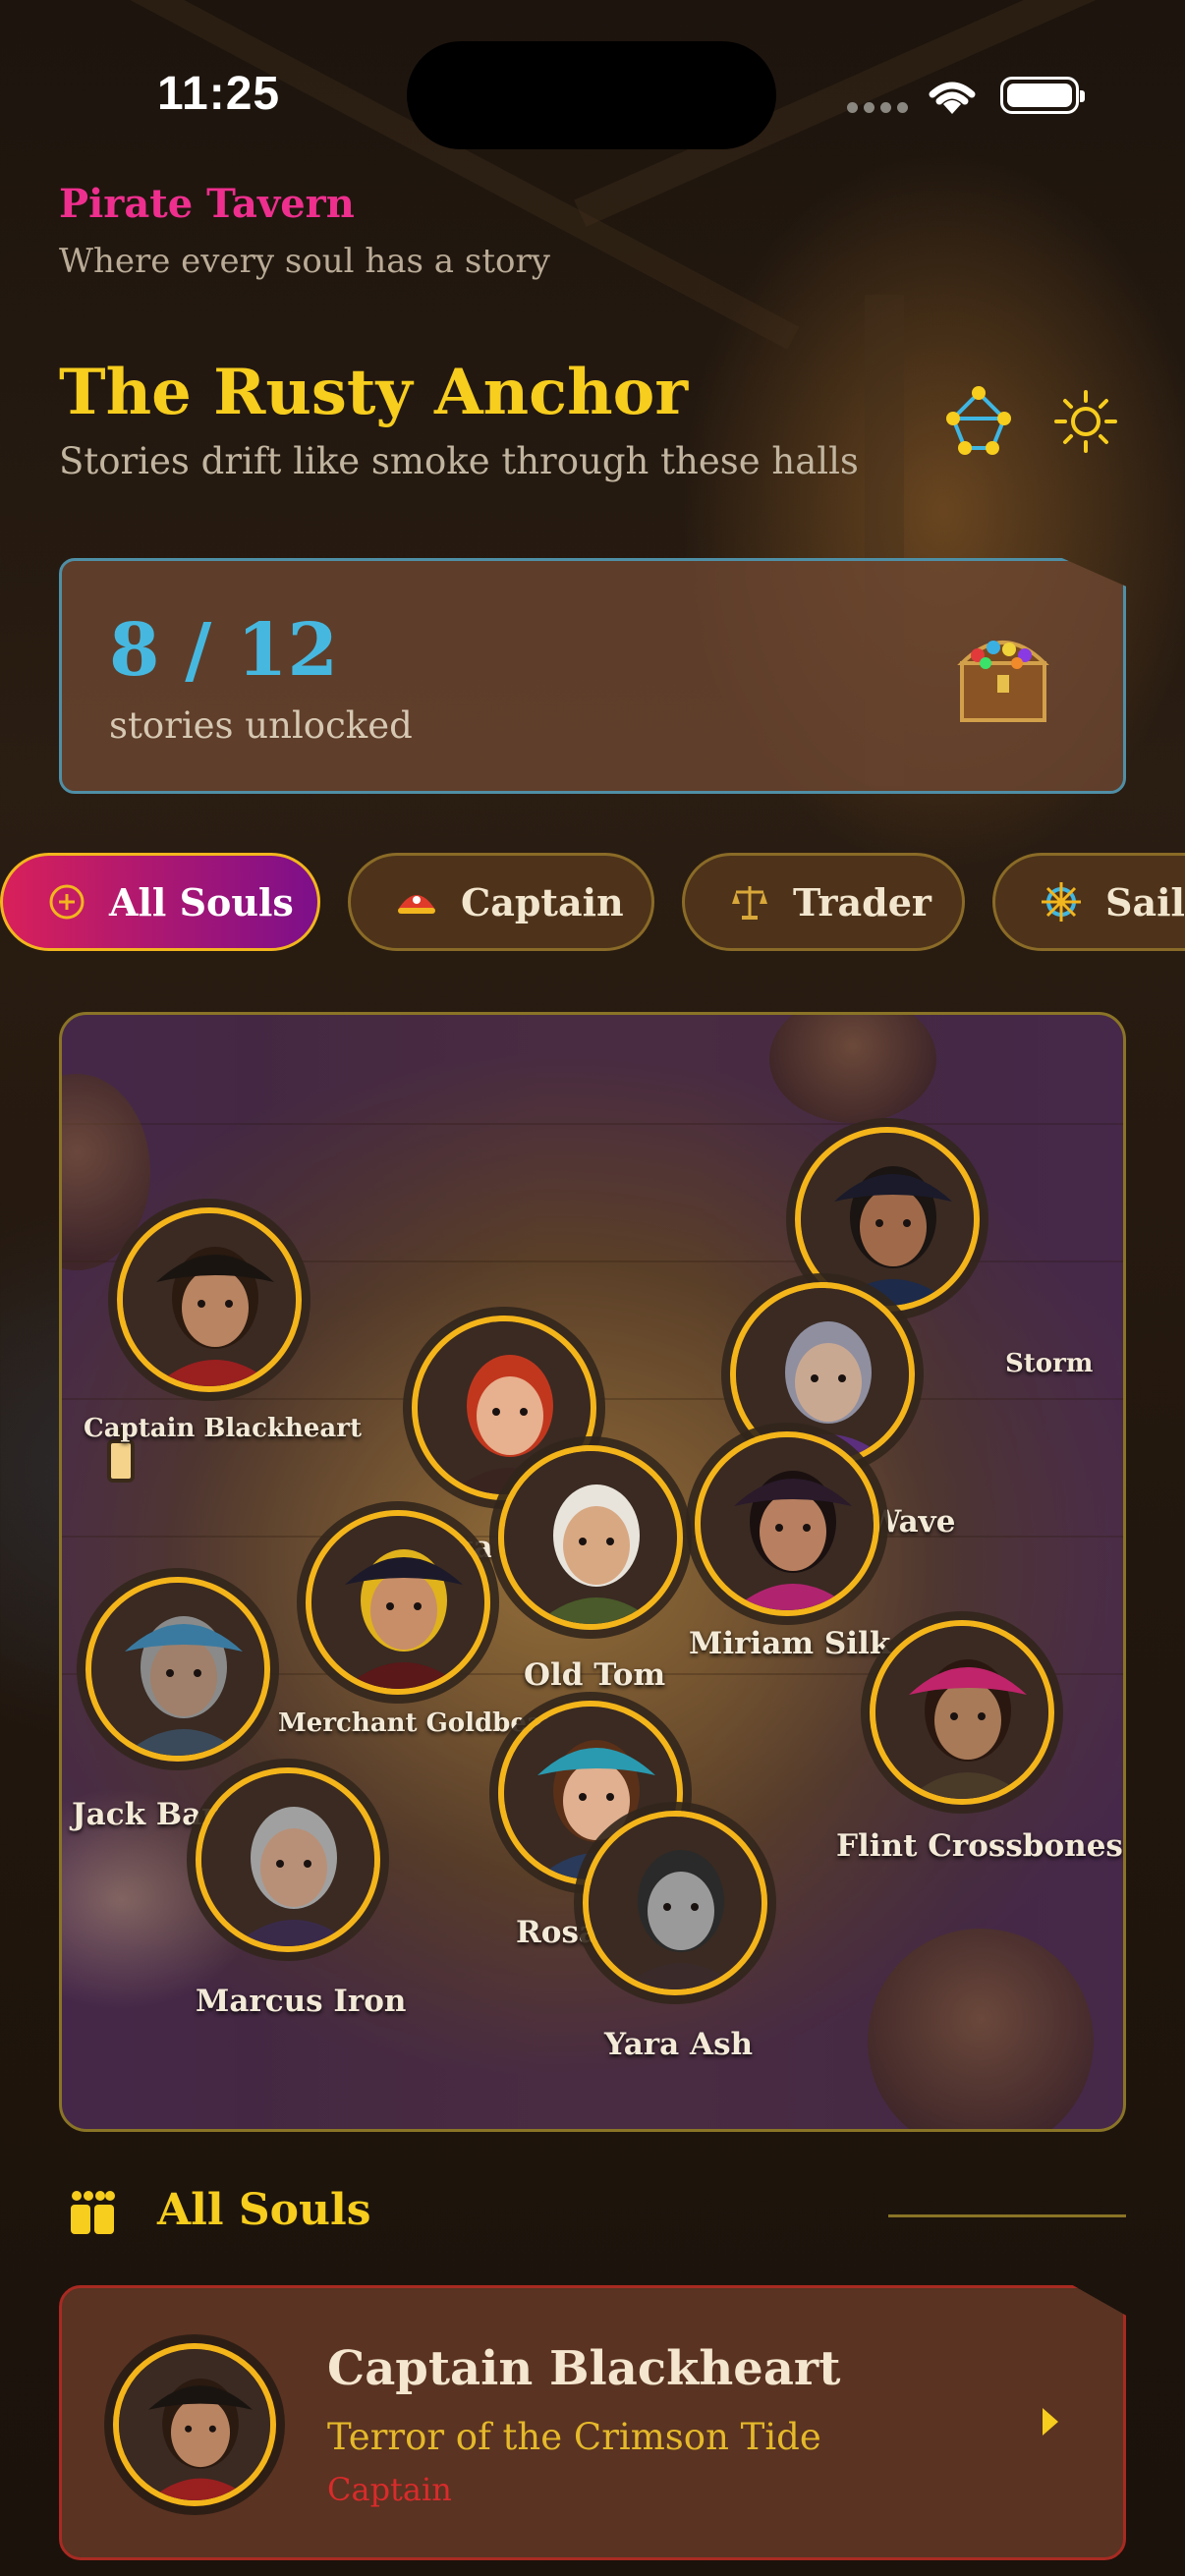  What do you see at coordinates (592, 676) in the screenshot?
I see `stories-progress-card: 8 / 12 stories unlocked` at bounding box center [592, 676].